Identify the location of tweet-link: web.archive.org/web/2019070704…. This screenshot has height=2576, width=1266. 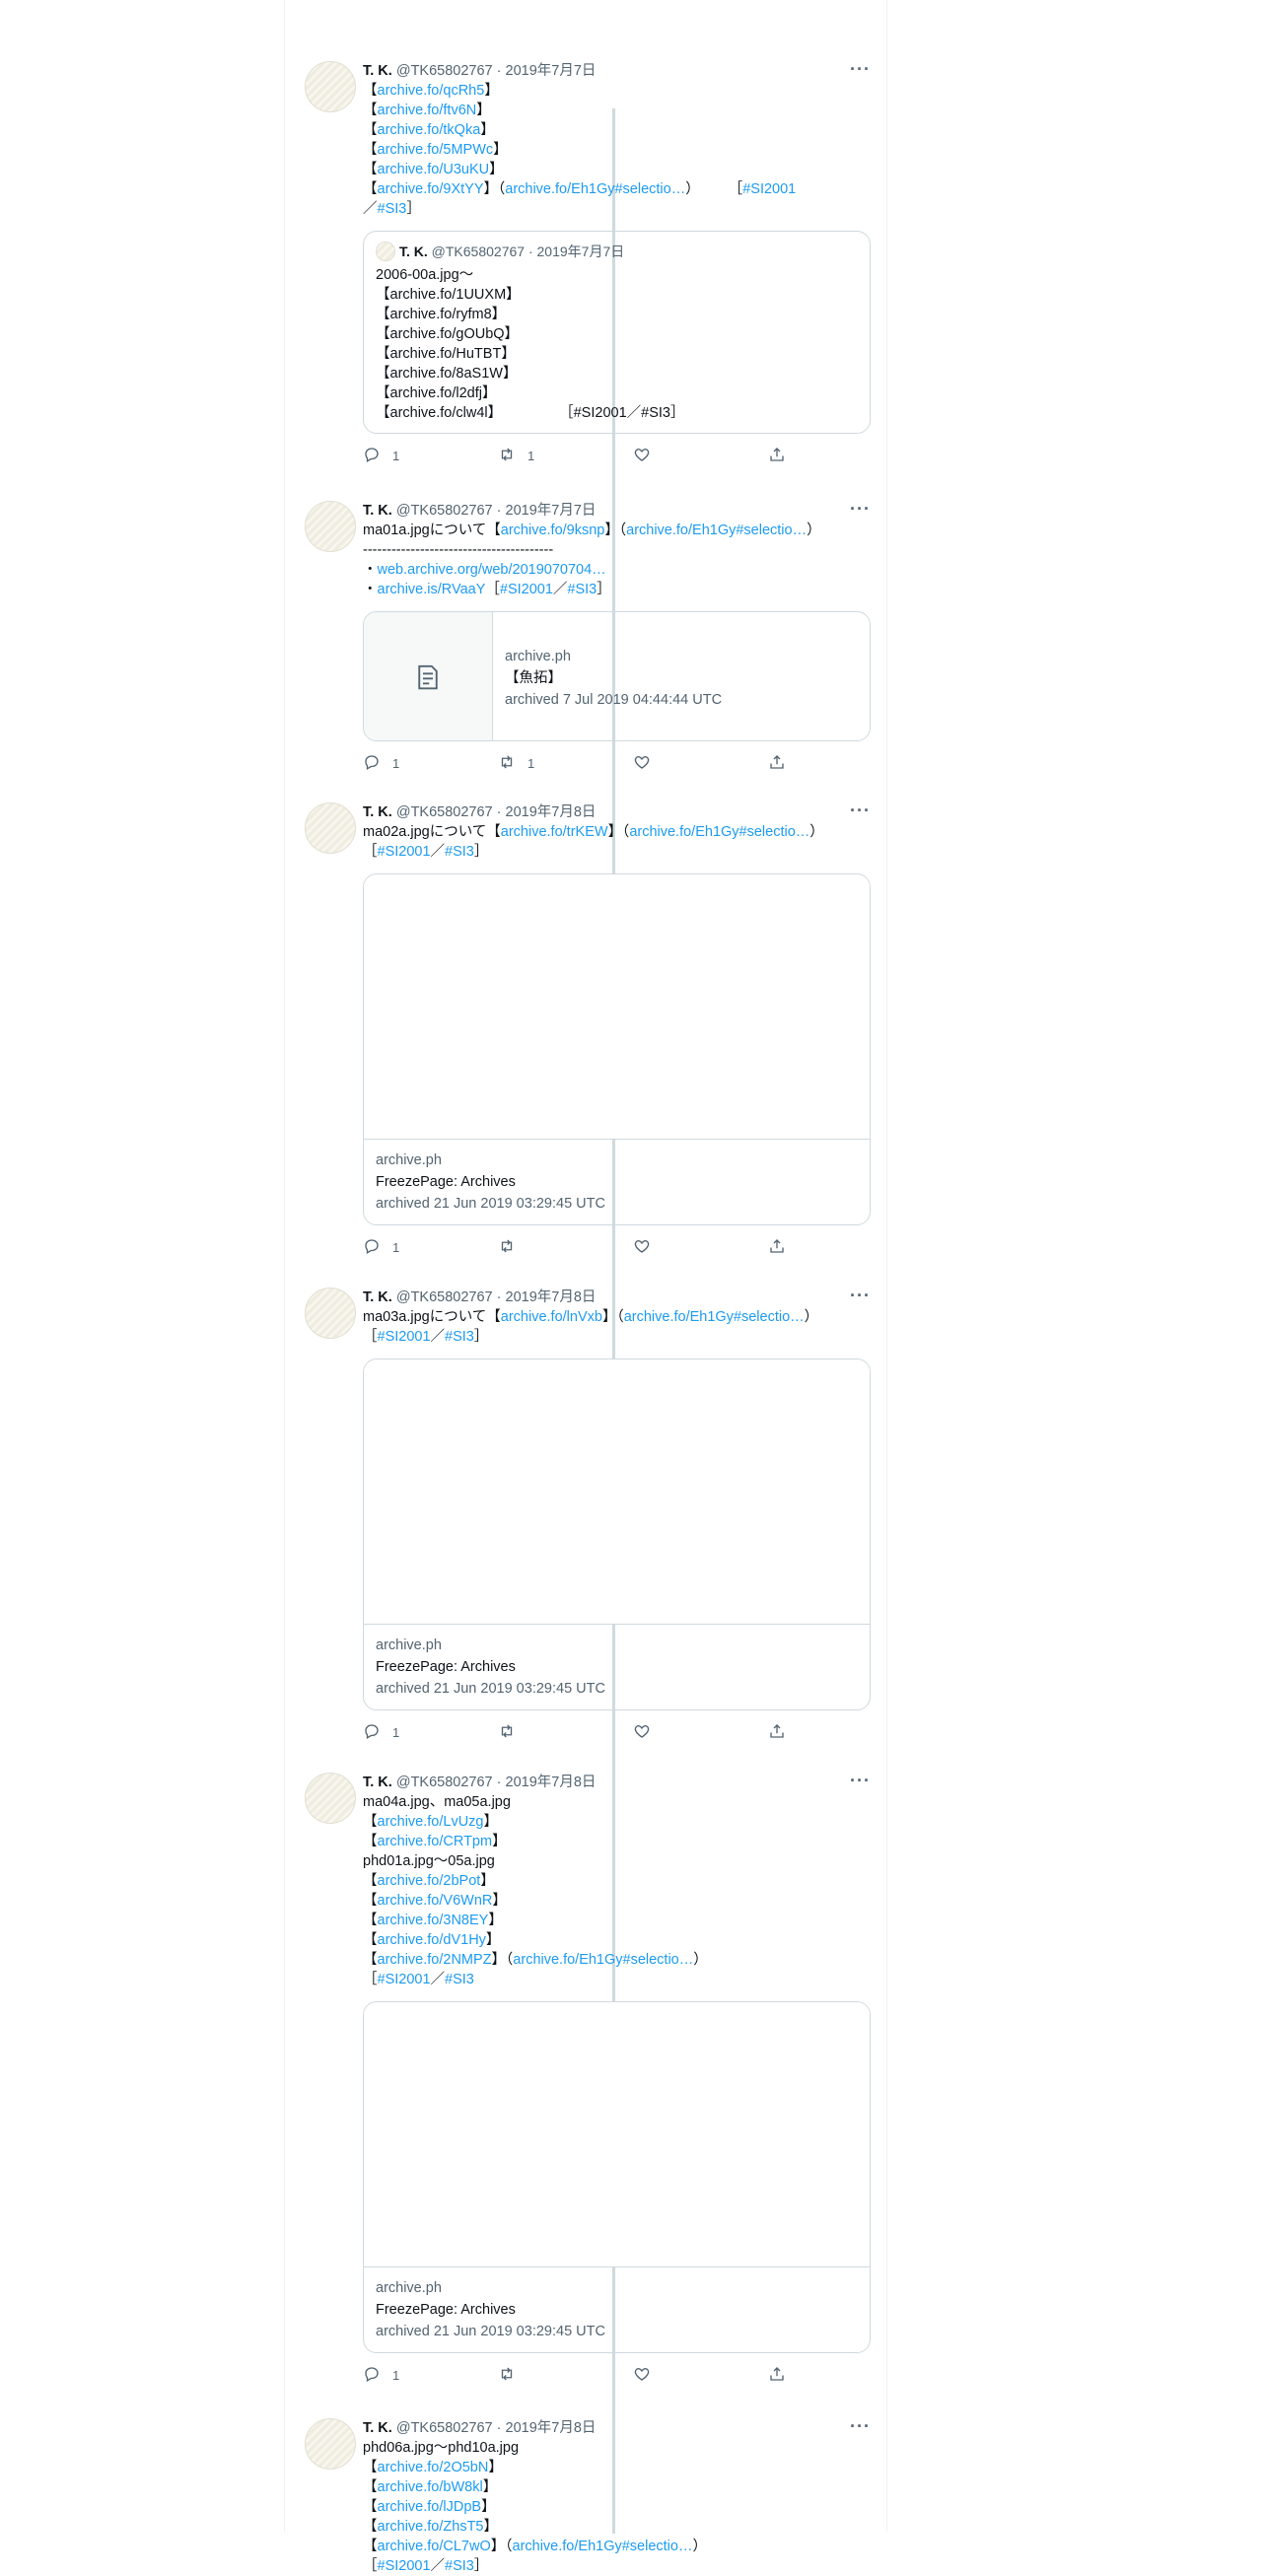
(492, 570).